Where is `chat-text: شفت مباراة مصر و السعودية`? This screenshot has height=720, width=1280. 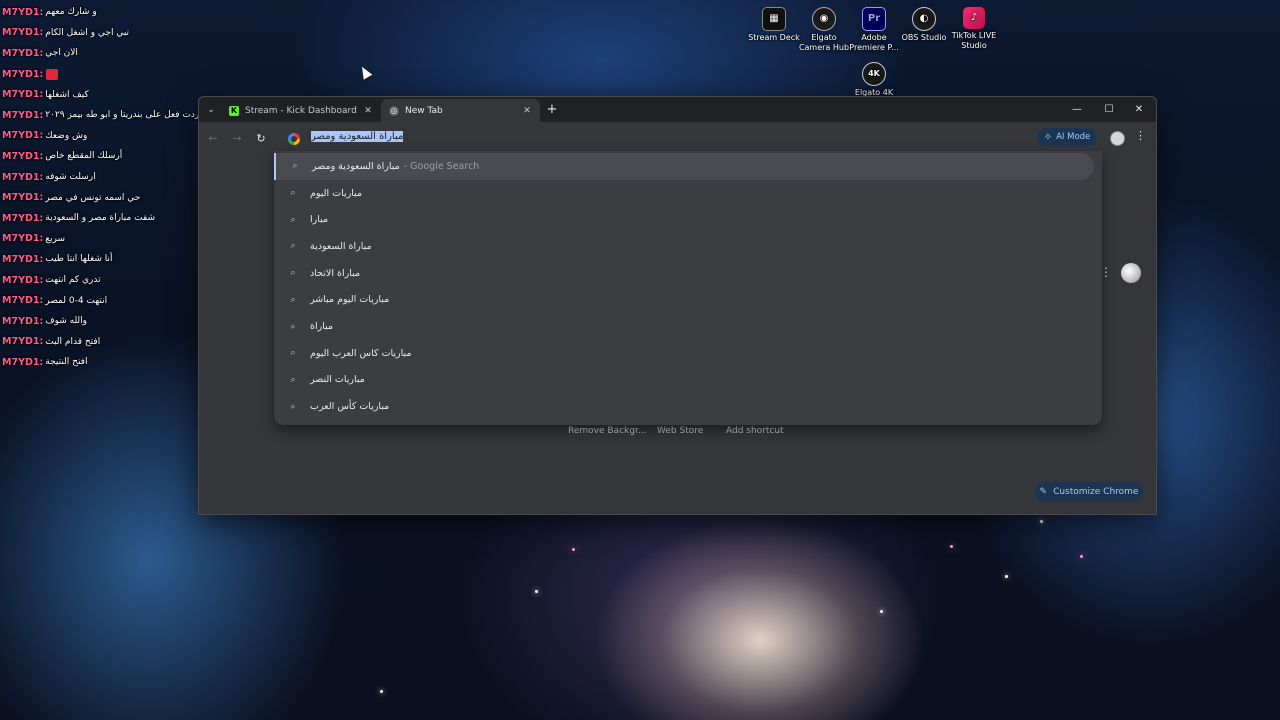 chat-text: شفت مباراة مصر و السعودية is located at coordinates (100, 218).